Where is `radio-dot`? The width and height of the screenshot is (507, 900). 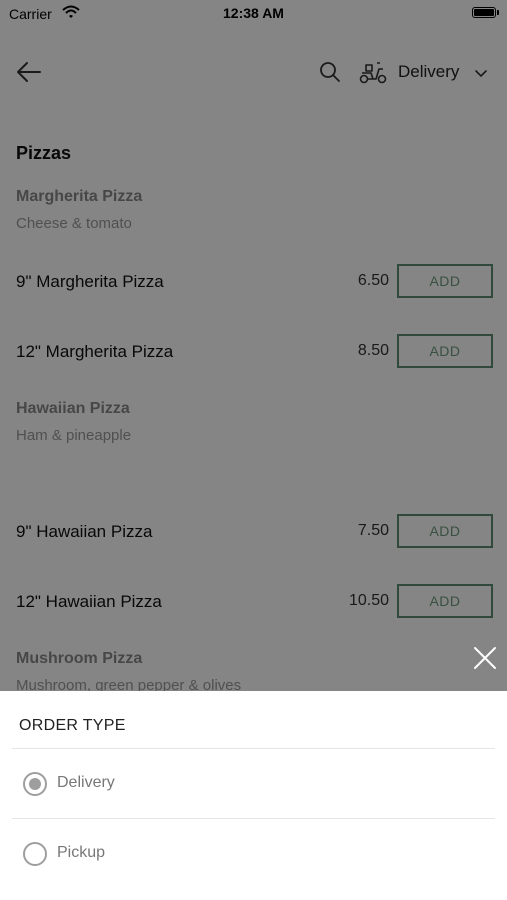
radio-dot is located at coordinates (35, 784).